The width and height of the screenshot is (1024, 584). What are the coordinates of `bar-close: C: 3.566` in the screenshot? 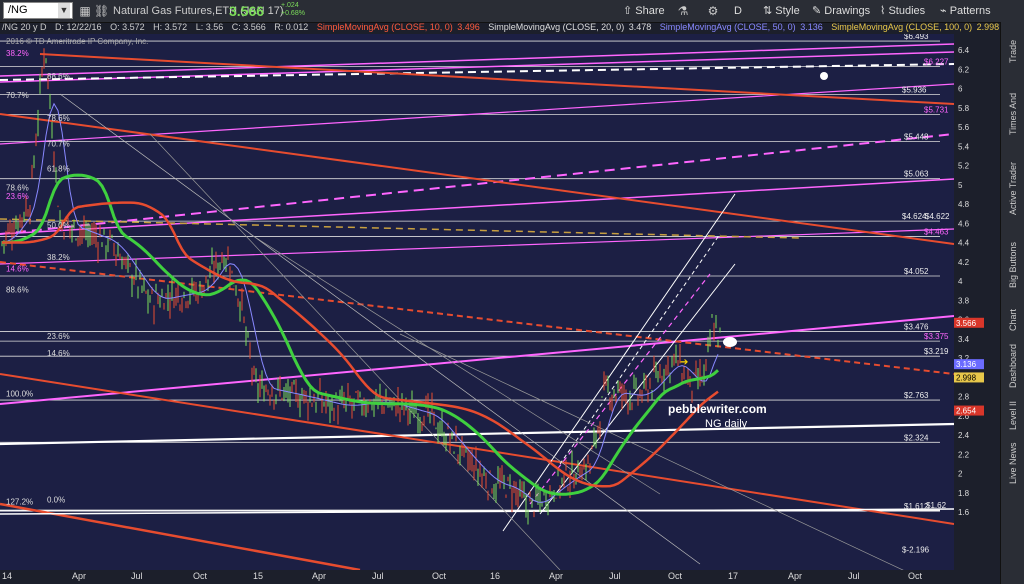 It's located at (248, 27).